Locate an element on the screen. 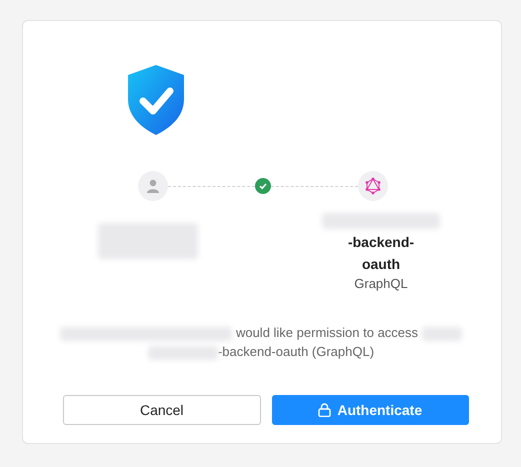 The image size is (521, 467). app-name: -backend-oauth is located at coordinates (381, 253).